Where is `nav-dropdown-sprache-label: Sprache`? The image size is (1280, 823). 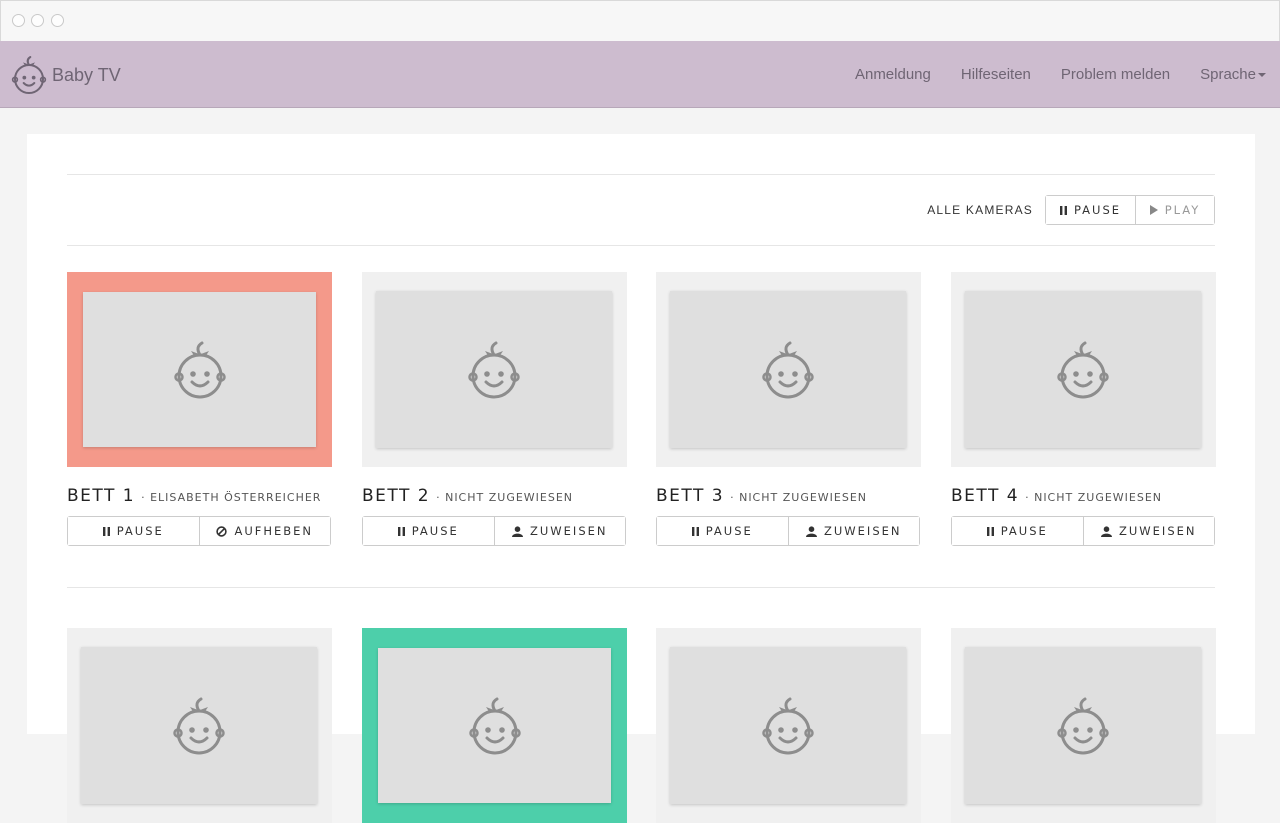 nav-dropdown-sprache-label: Sprache is located at coordinates (1228, 74).